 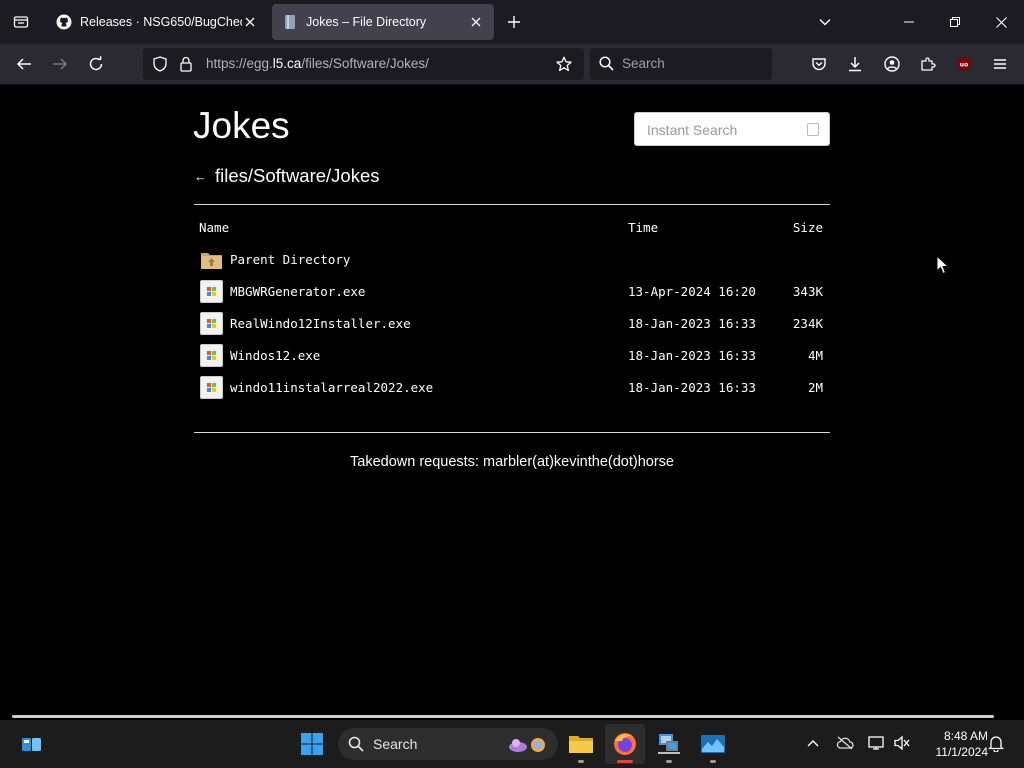 I want to click on pocket-button, so click(x=819, y=64).